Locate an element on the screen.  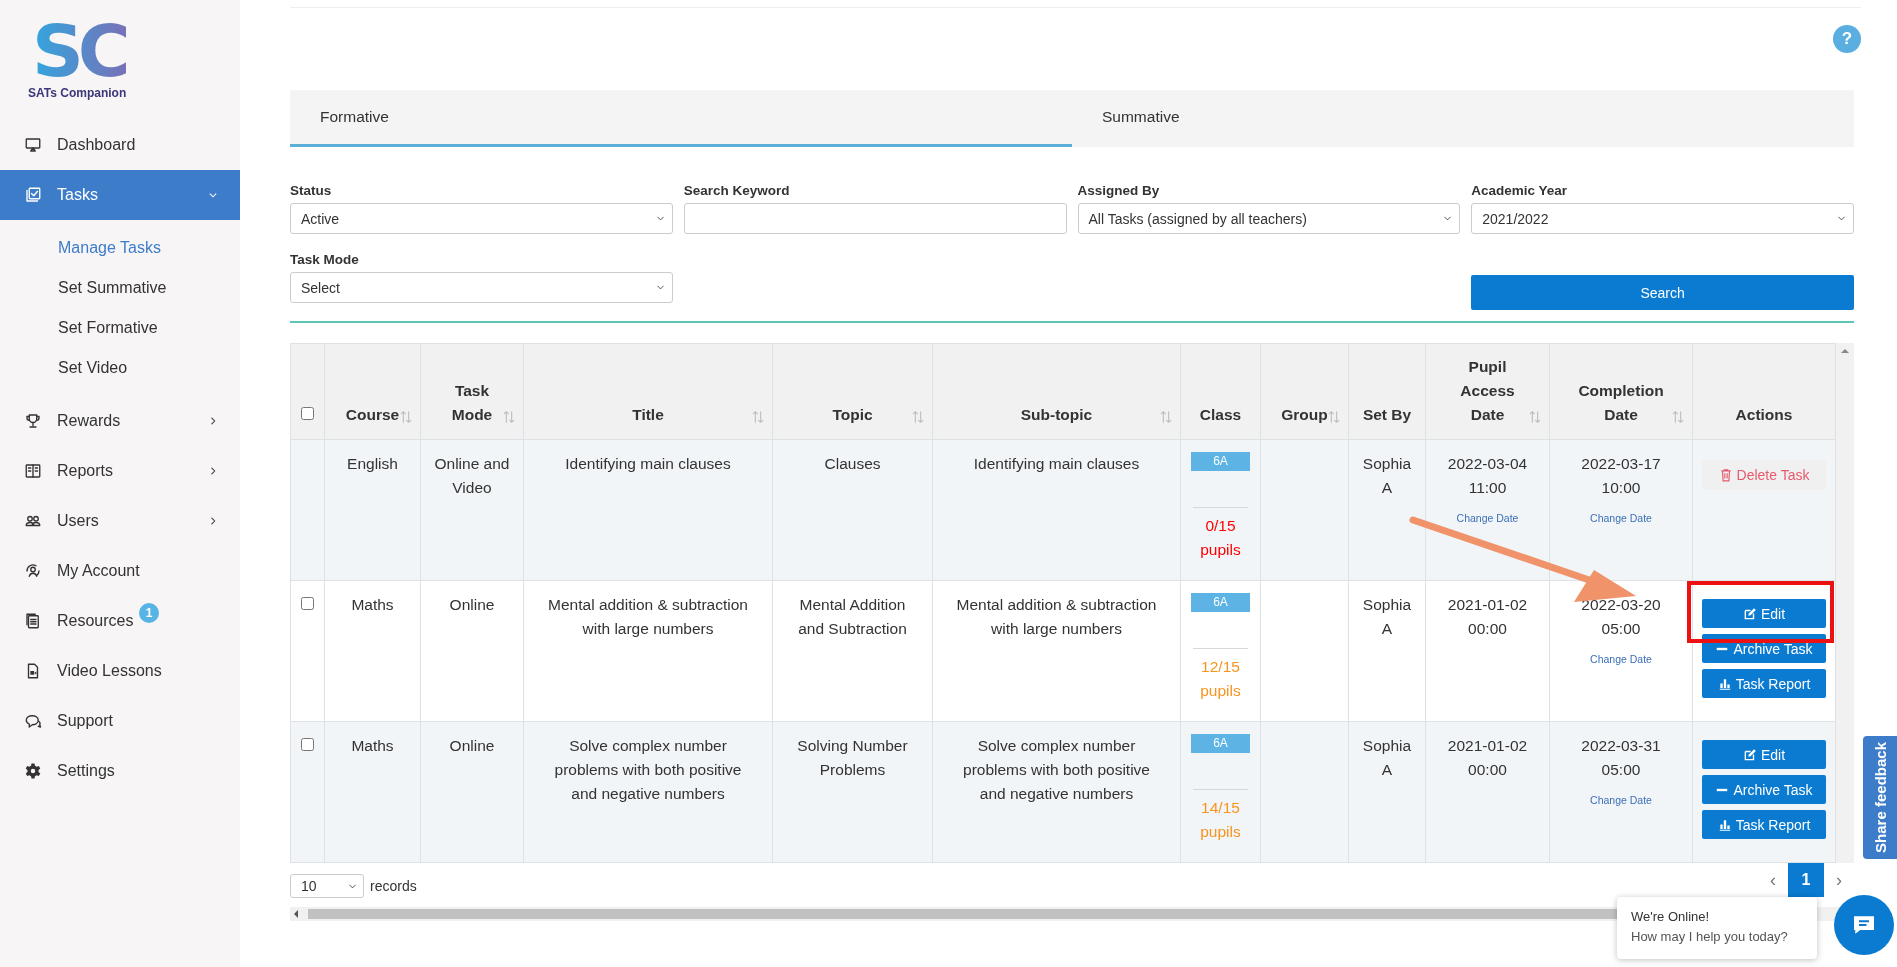
column-header: Sub-topic is located at coordinates (1056, 391).